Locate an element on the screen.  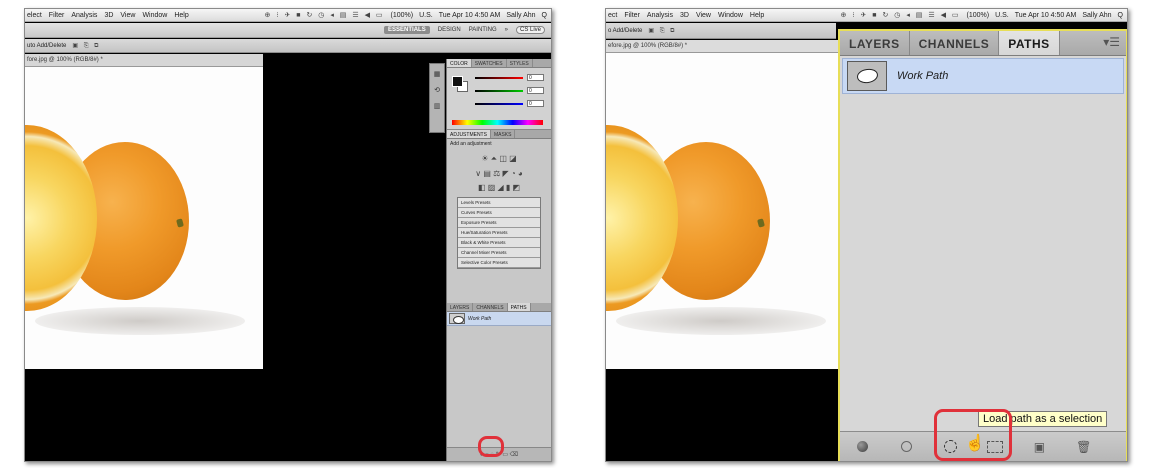
fill-path-icon is located at coordinates (862, 447).